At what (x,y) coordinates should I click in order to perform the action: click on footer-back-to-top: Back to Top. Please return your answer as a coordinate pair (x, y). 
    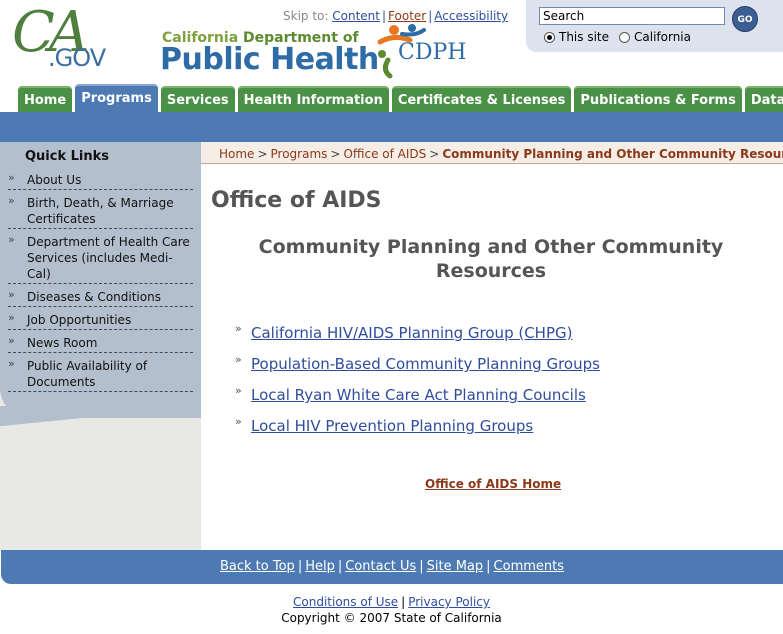
    Looking at the image, I should click on (257, 566).